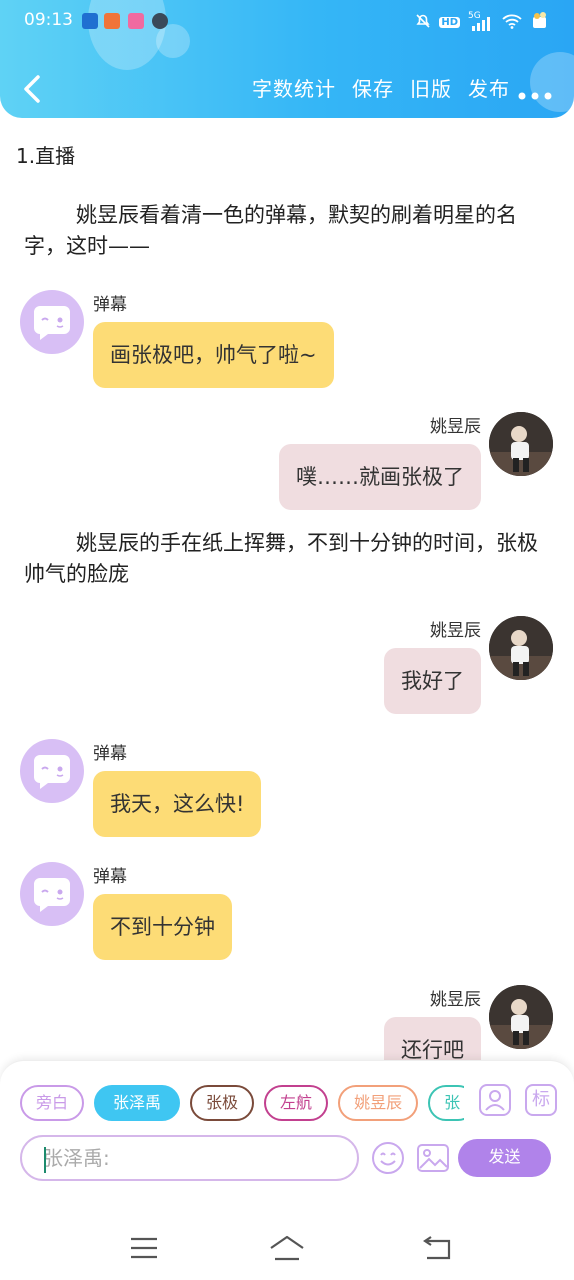 This screenshot has height=1280, width=574. What do you see at coordinates (504, 1158) in the screenshot?
I see `send-button: 发送` at bounding box center [504, 1158].